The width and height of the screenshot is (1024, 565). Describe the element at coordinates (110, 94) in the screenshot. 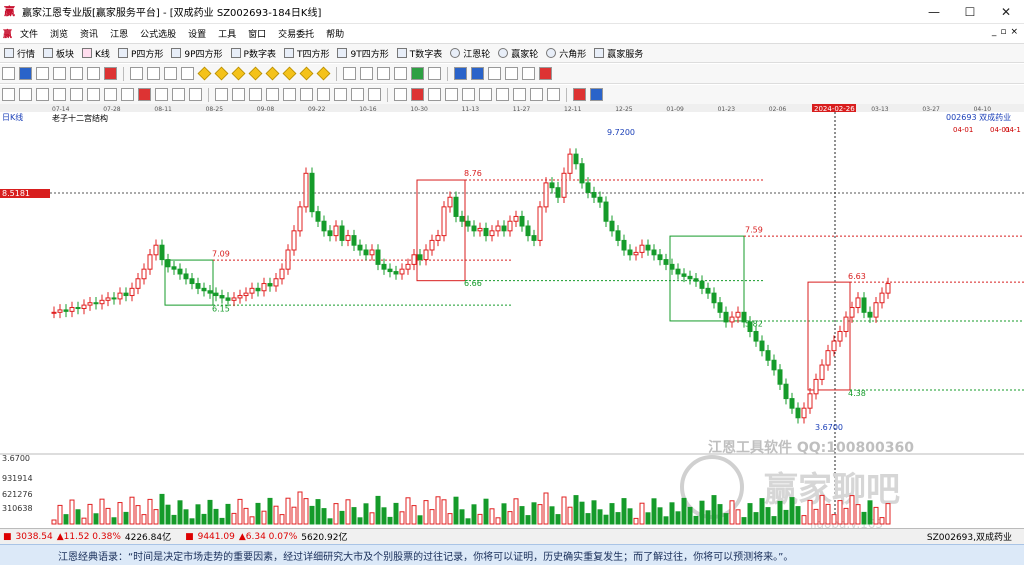

I see `fan-icon` at that location.